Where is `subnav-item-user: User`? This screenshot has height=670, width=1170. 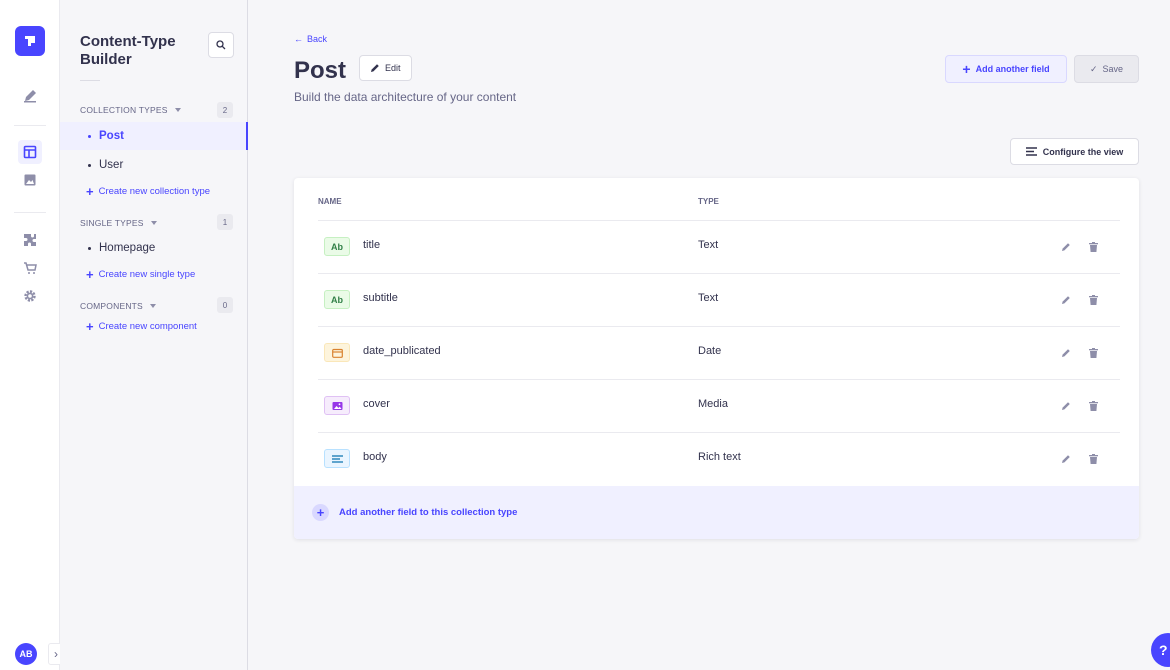
subnav-item-user: User is located at coordinates (154, 165).